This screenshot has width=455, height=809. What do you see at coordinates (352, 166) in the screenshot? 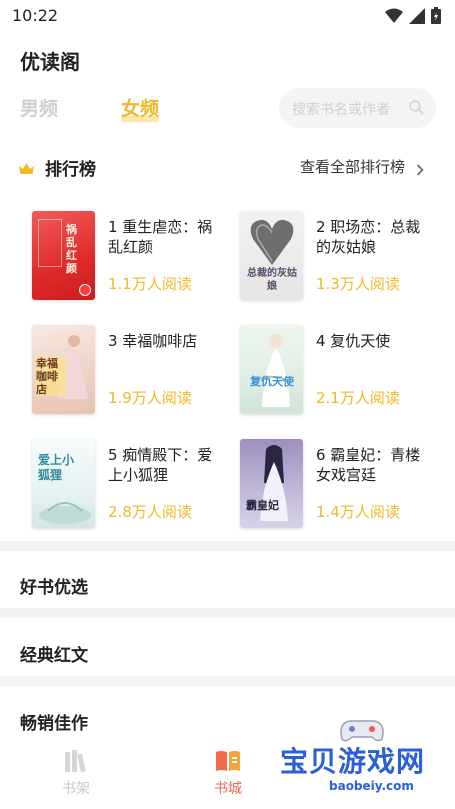
I see `view-all-rankings-link: 查看全部排行榜` at bounding box center [352, 166].